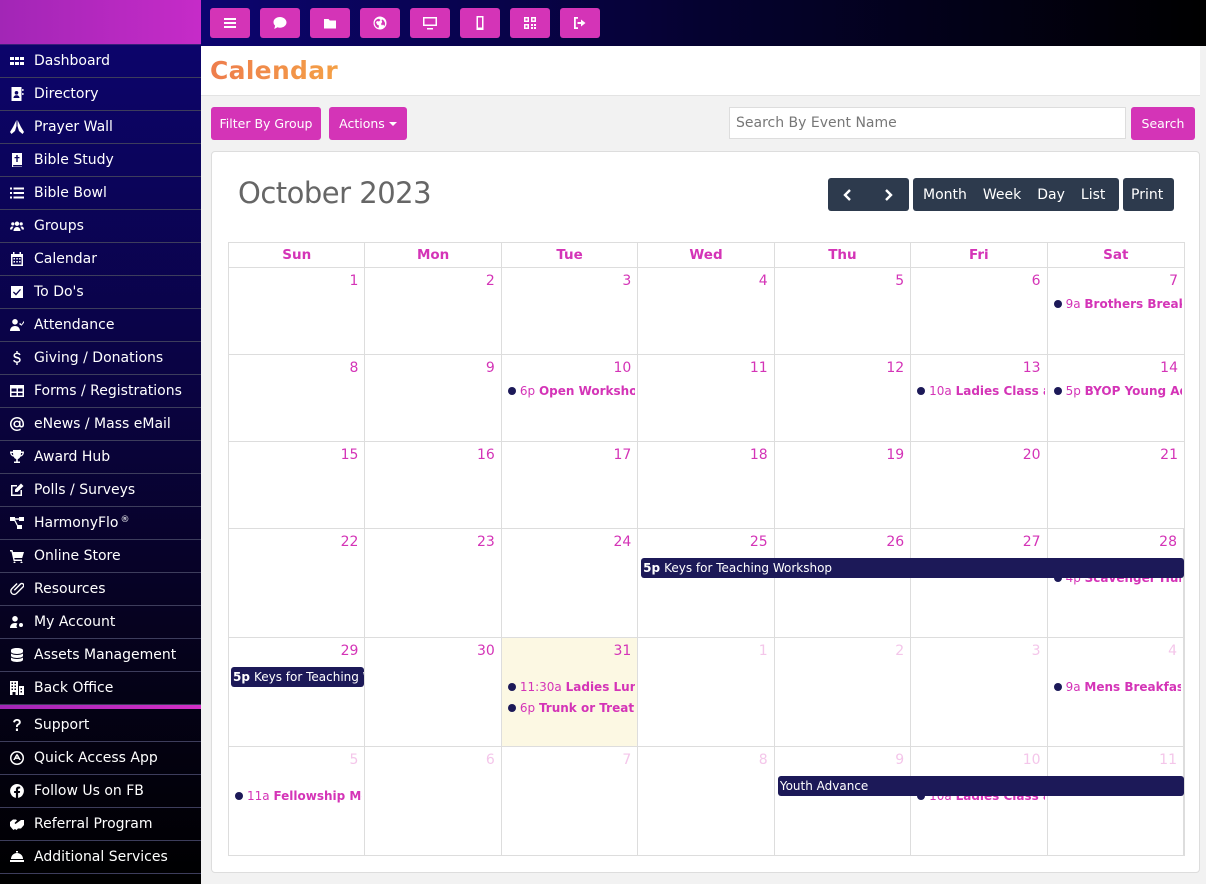  I want to click on day-cell: 284p Scavenger Hunt, so click(1116, 583).